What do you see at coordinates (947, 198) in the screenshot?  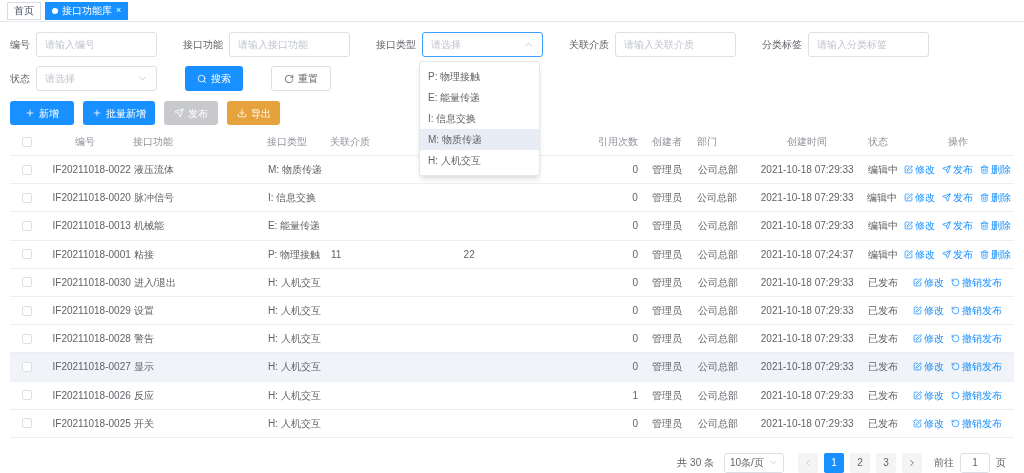 I see `paper-plane-icon` at bounding box center [947, 198].